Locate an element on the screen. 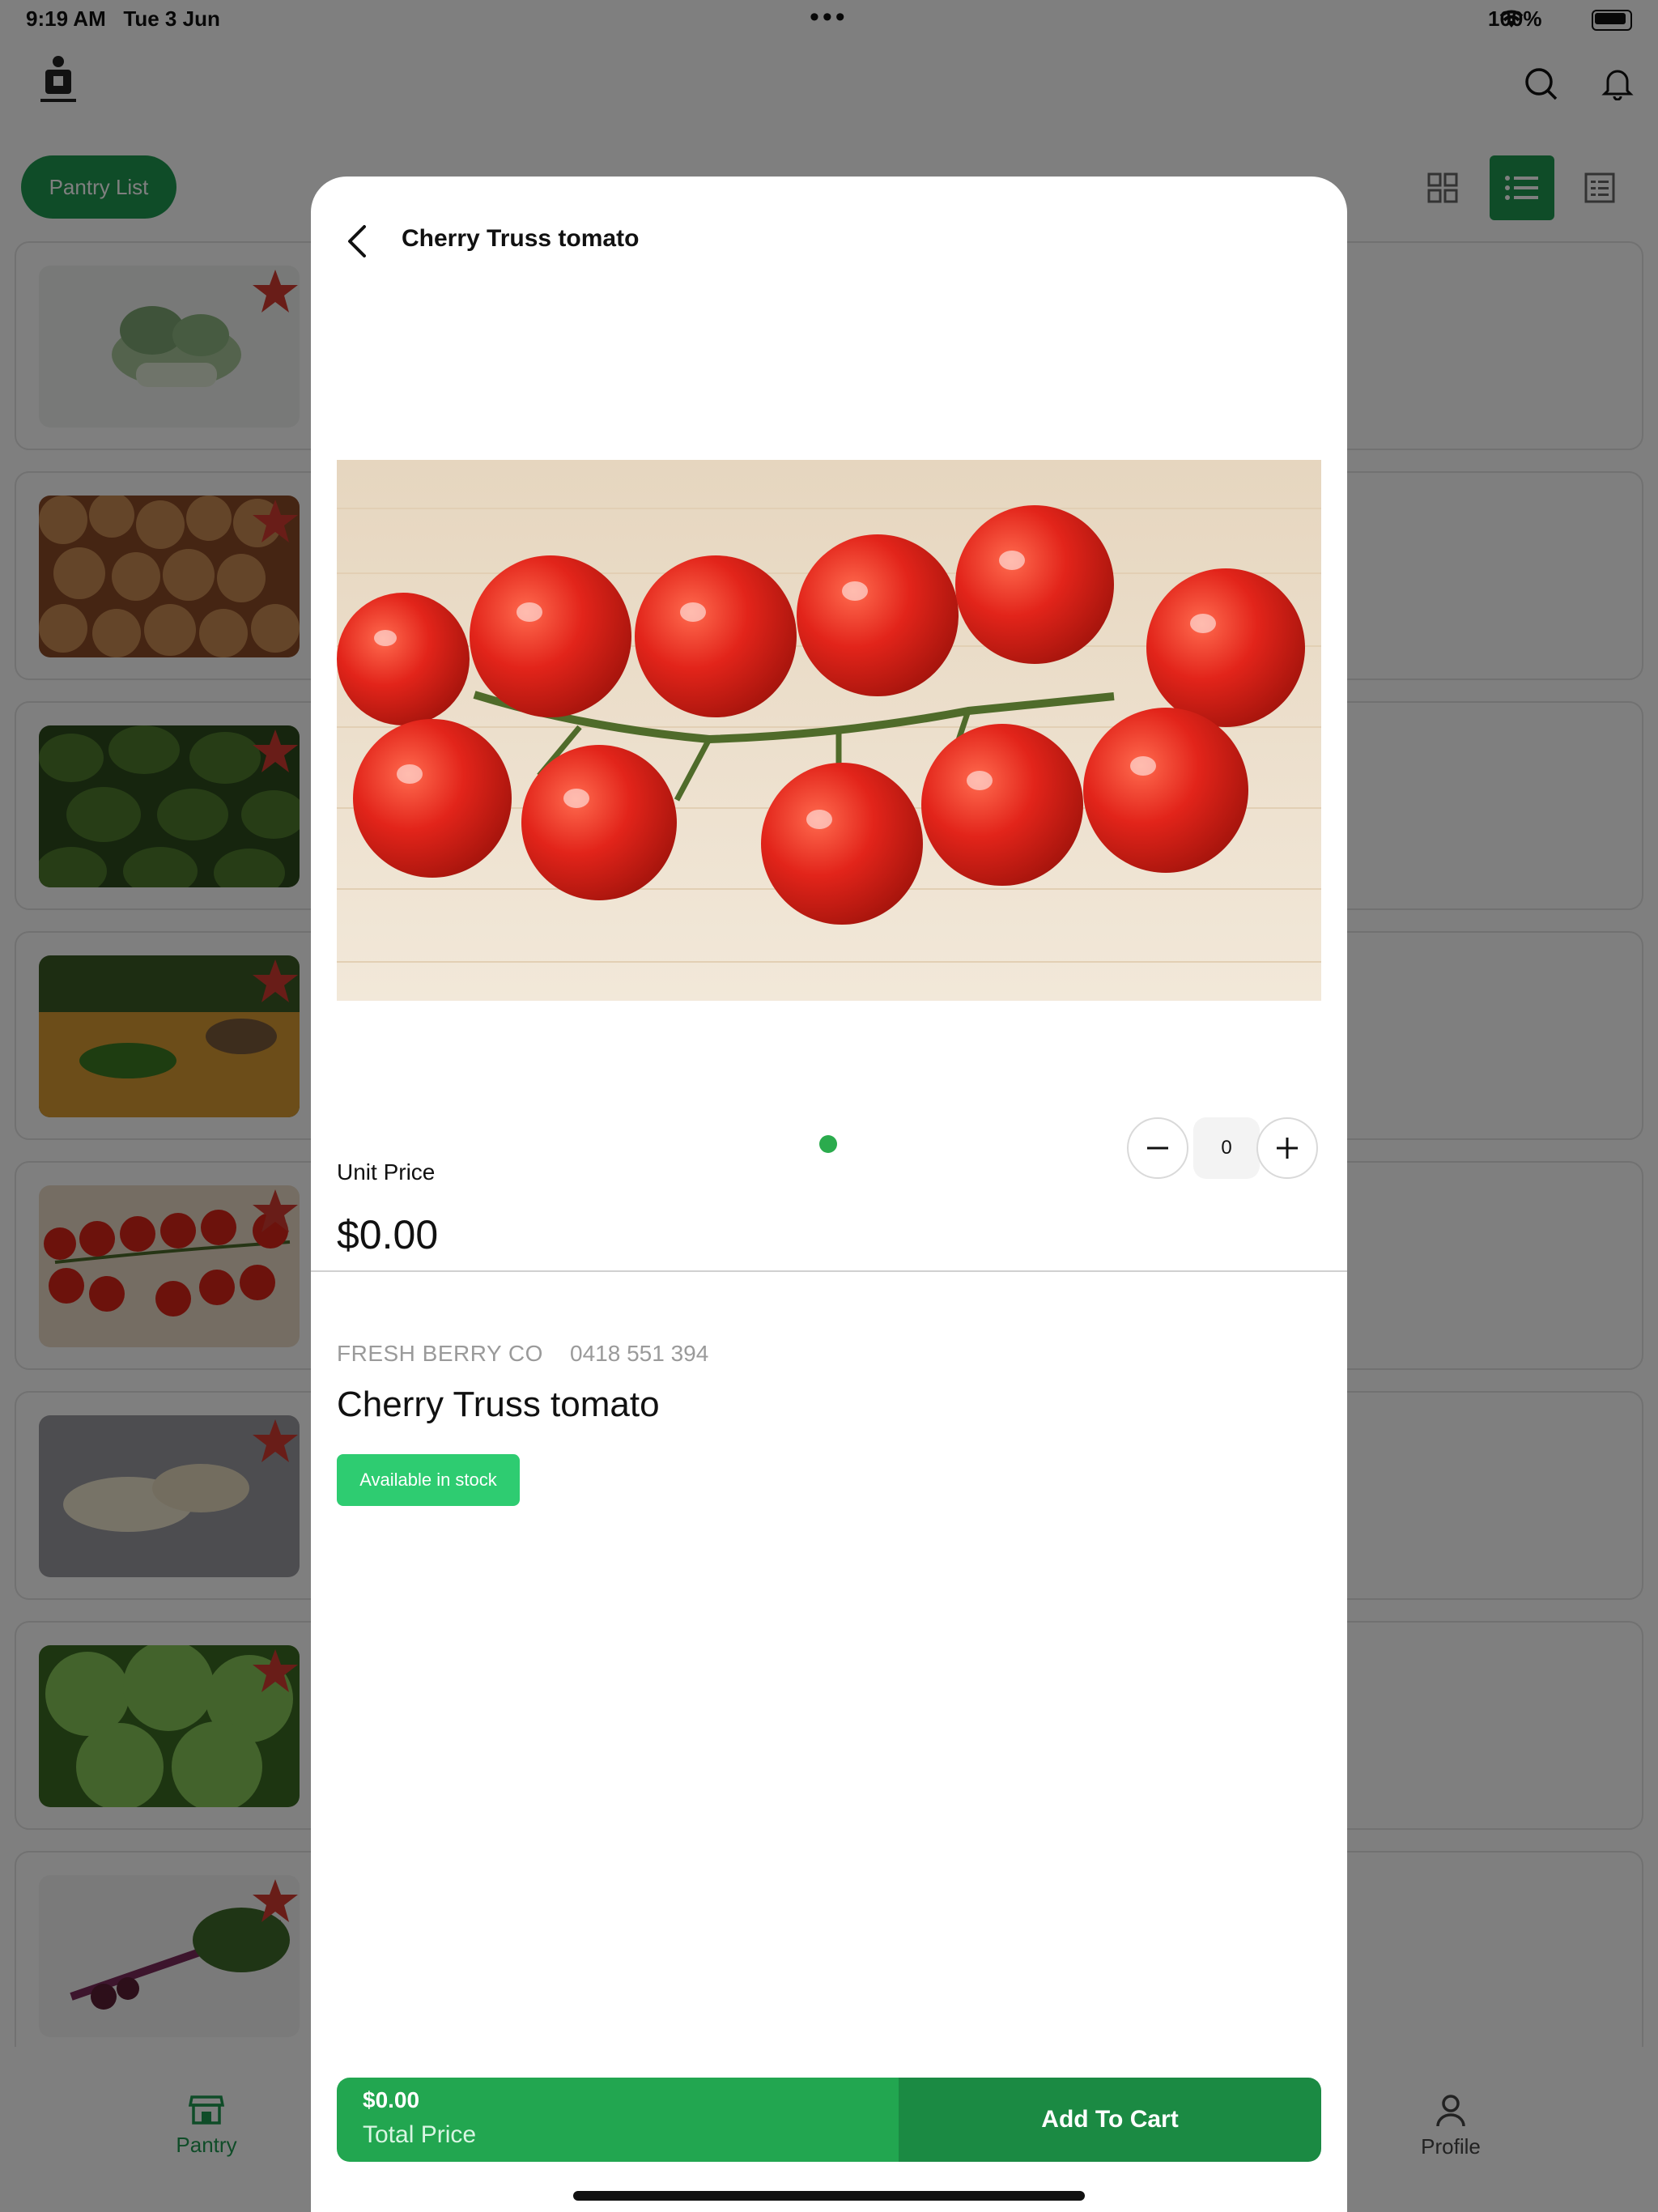 This screenshot has height=2212, width=1658. total-price-panel: $0.00 Total Price is located at coordinates (618, 2120).